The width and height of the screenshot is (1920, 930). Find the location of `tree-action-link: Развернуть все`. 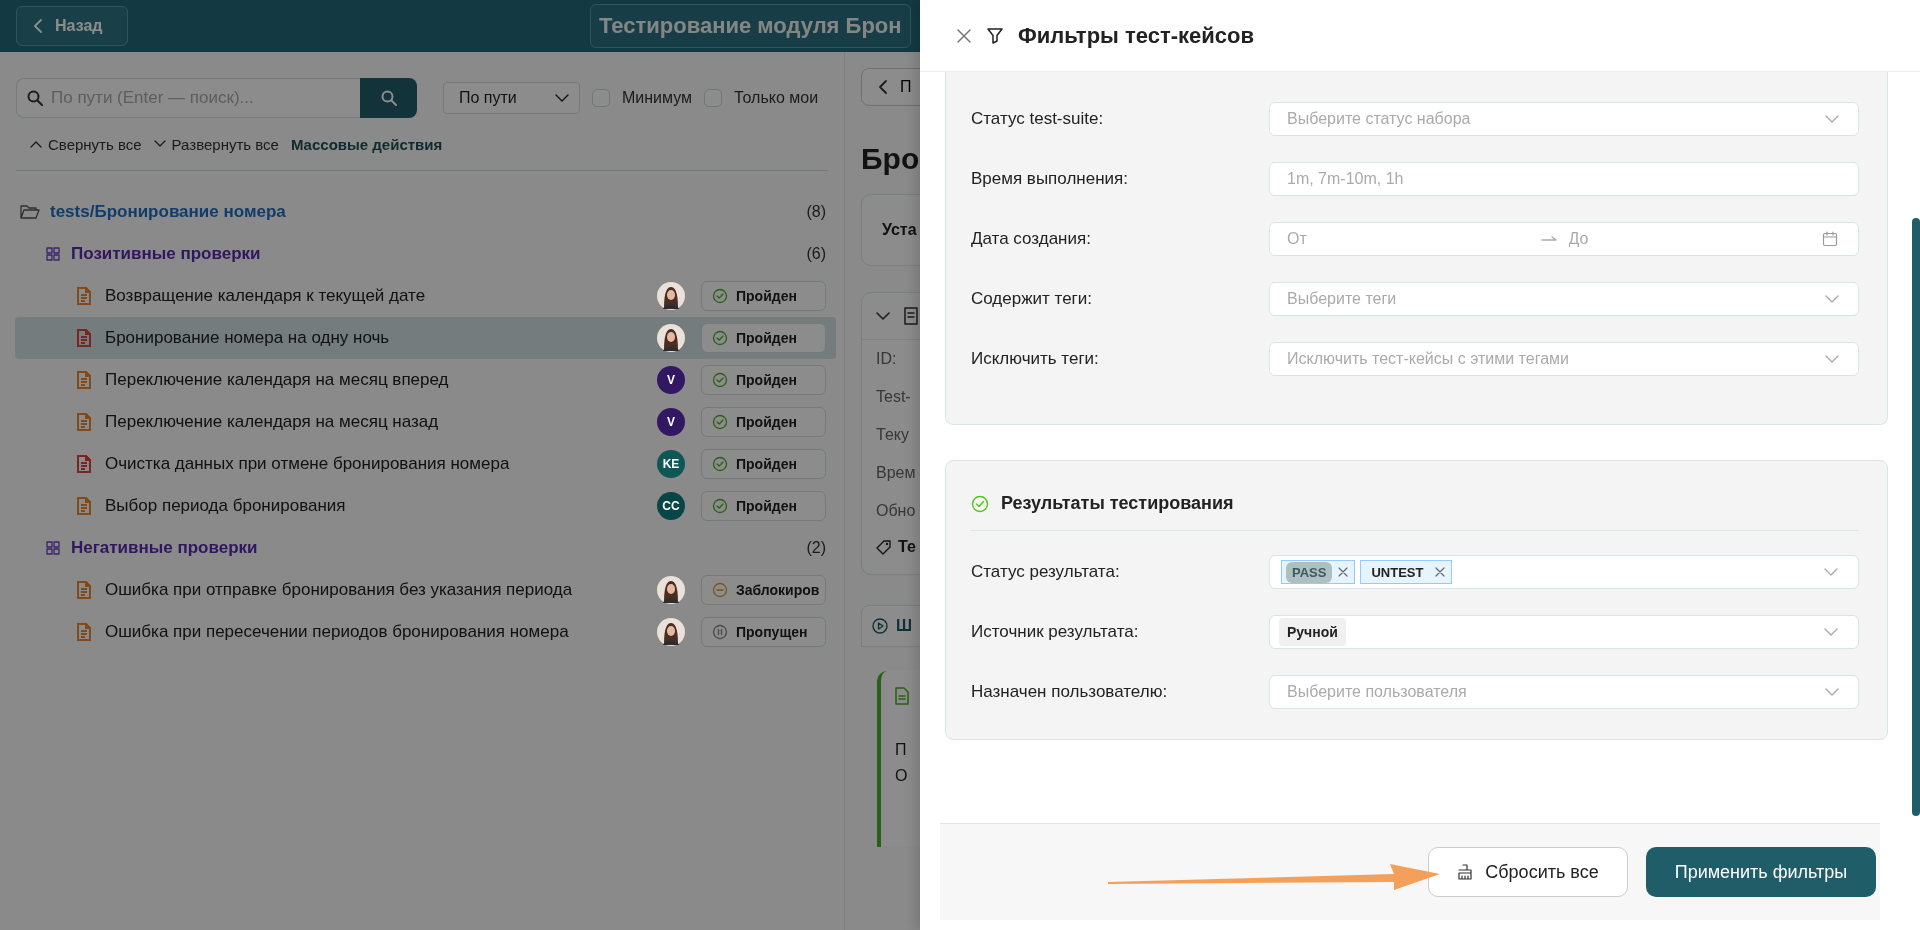

tree-action-link: Развернуть все is located at coordinates (216, 144).